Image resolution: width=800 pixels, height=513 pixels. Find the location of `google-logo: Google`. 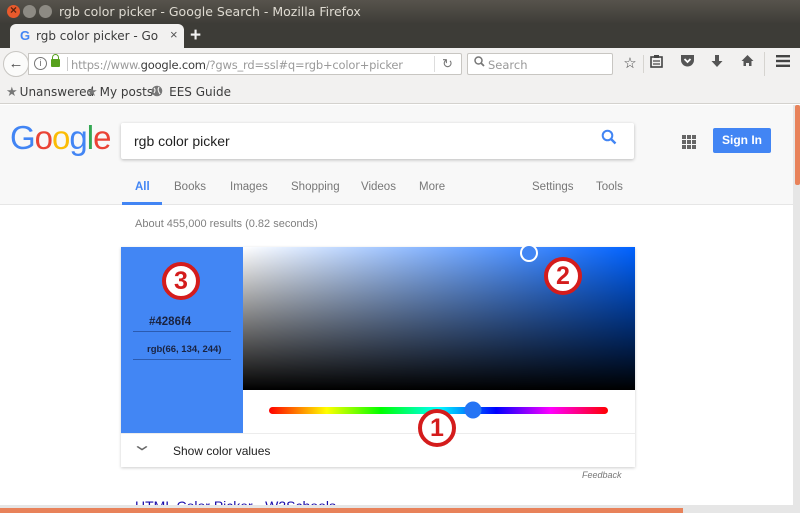

google-logo: Google is located at coordinates (60, 138).